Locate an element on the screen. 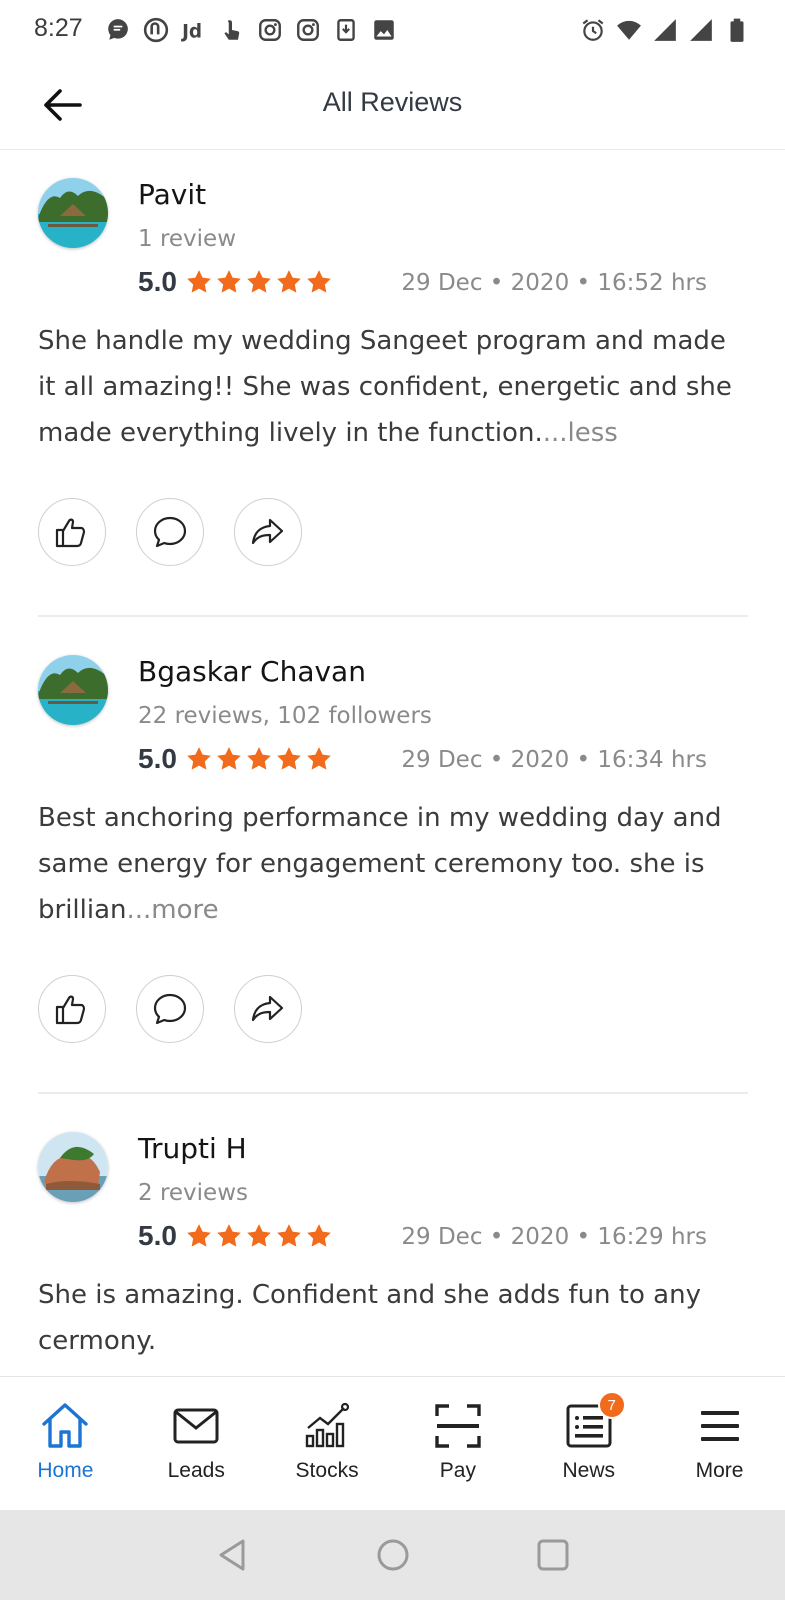 The image size is (785, 1600). nav-leads: Leads is located at coordinates (196, 1443).